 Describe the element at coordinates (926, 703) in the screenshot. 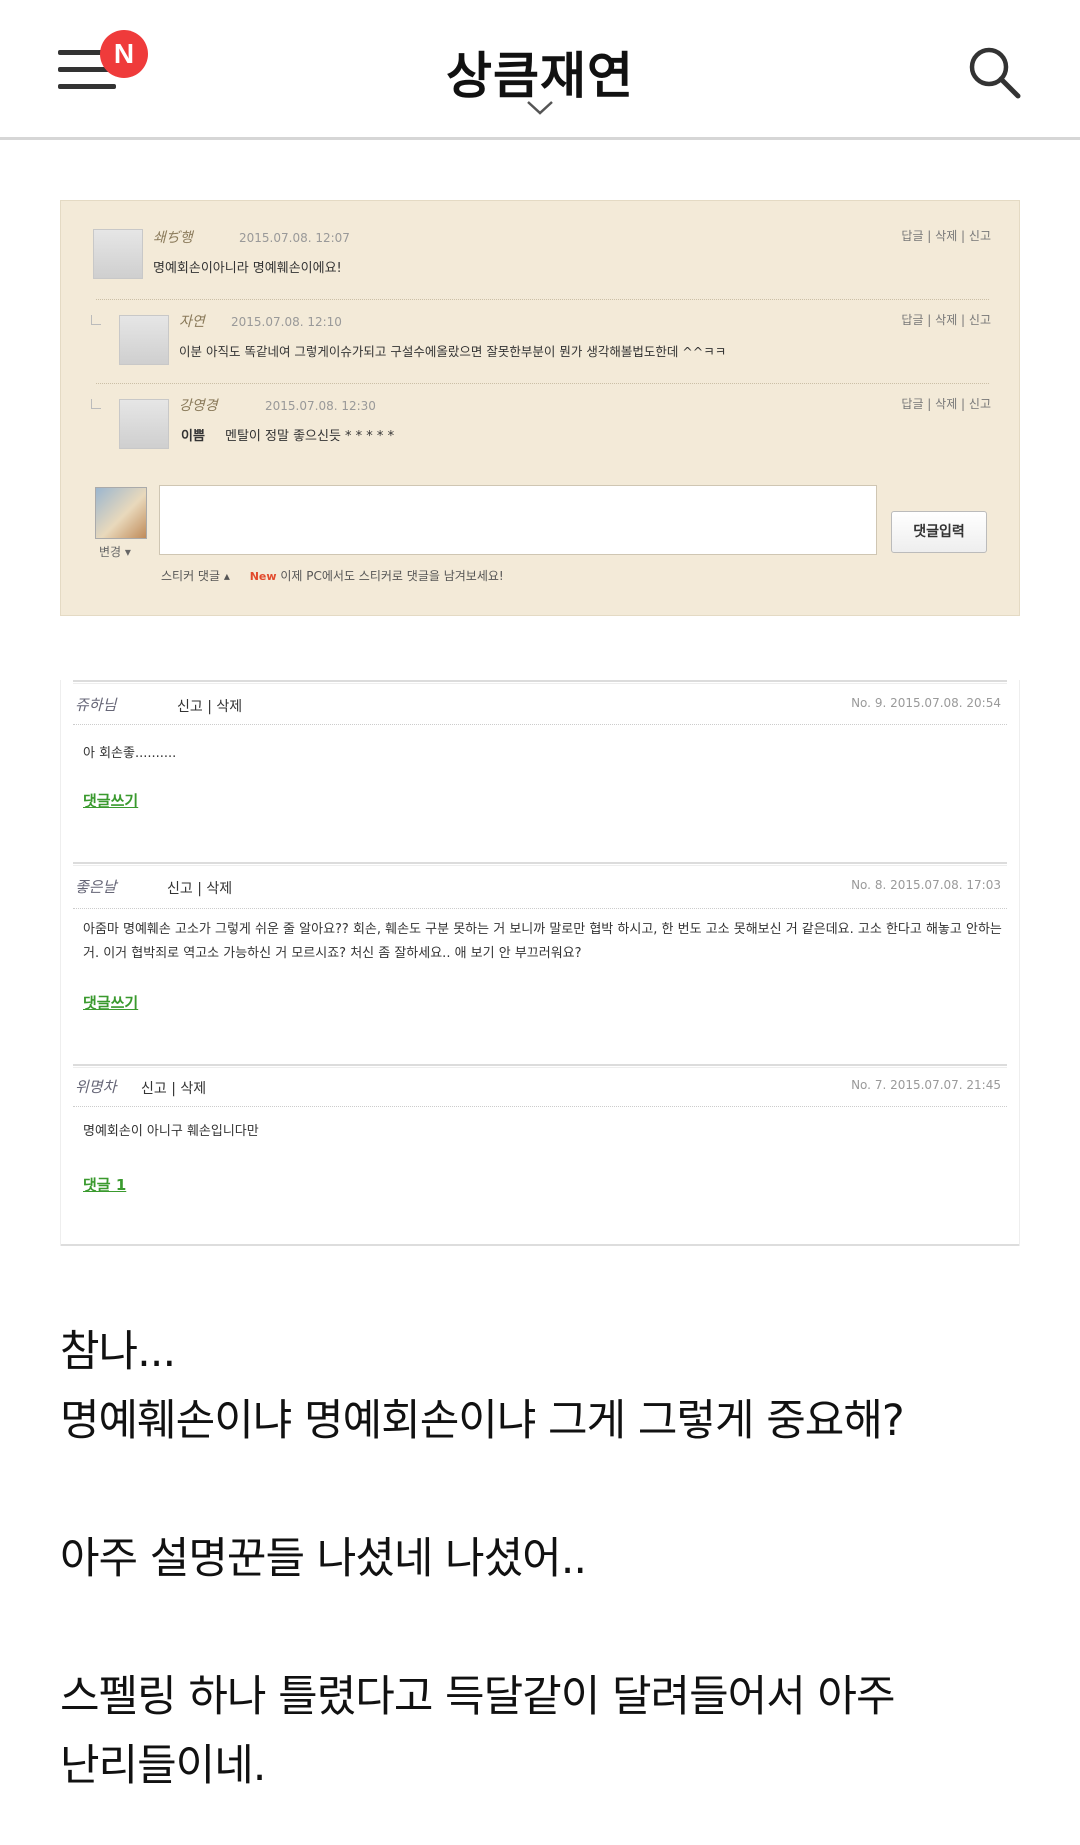

I see `comment-number-date: No. 9. 2015.07.08. 20:54` at that location.